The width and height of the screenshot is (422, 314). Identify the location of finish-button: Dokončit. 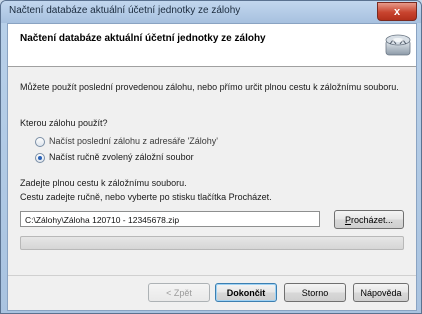
(246, 292).